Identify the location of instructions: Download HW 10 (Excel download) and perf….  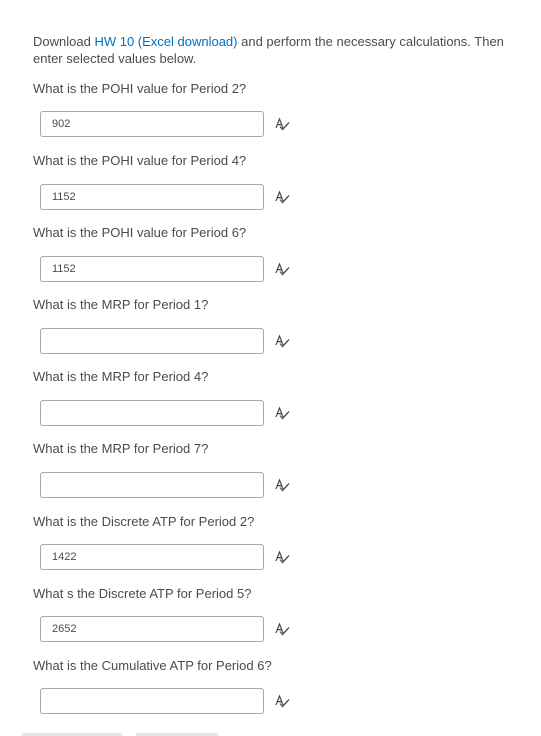
(278, 50).